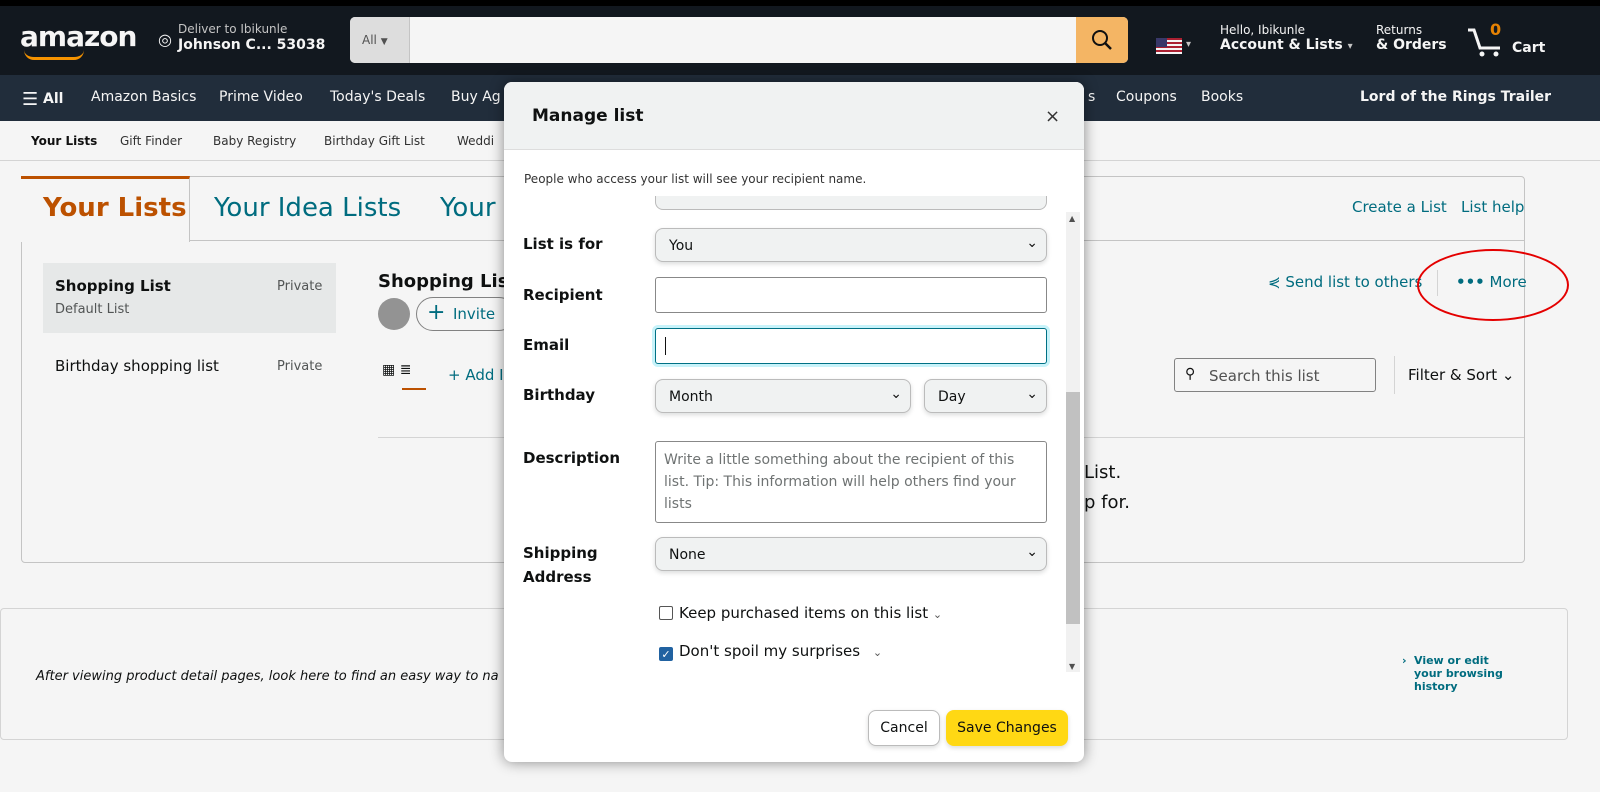  What do you see at coordinates (666, 613) in the screenshot?
I see `checkbox-unchecked` at bounding box center [666, 613].